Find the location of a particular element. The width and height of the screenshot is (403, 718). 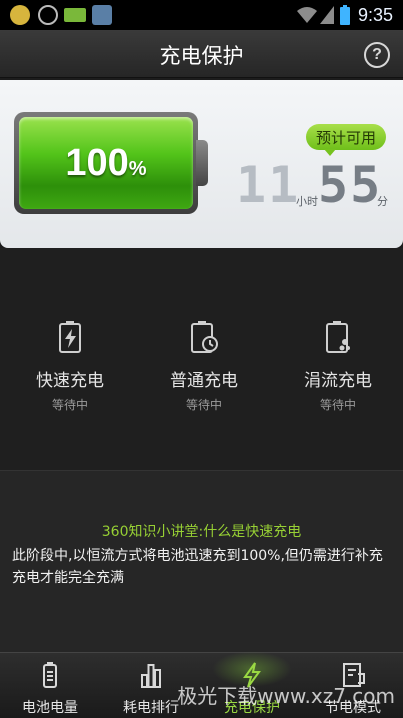

estimate-badge: 预计可用 is located at coordinates (346, 140).